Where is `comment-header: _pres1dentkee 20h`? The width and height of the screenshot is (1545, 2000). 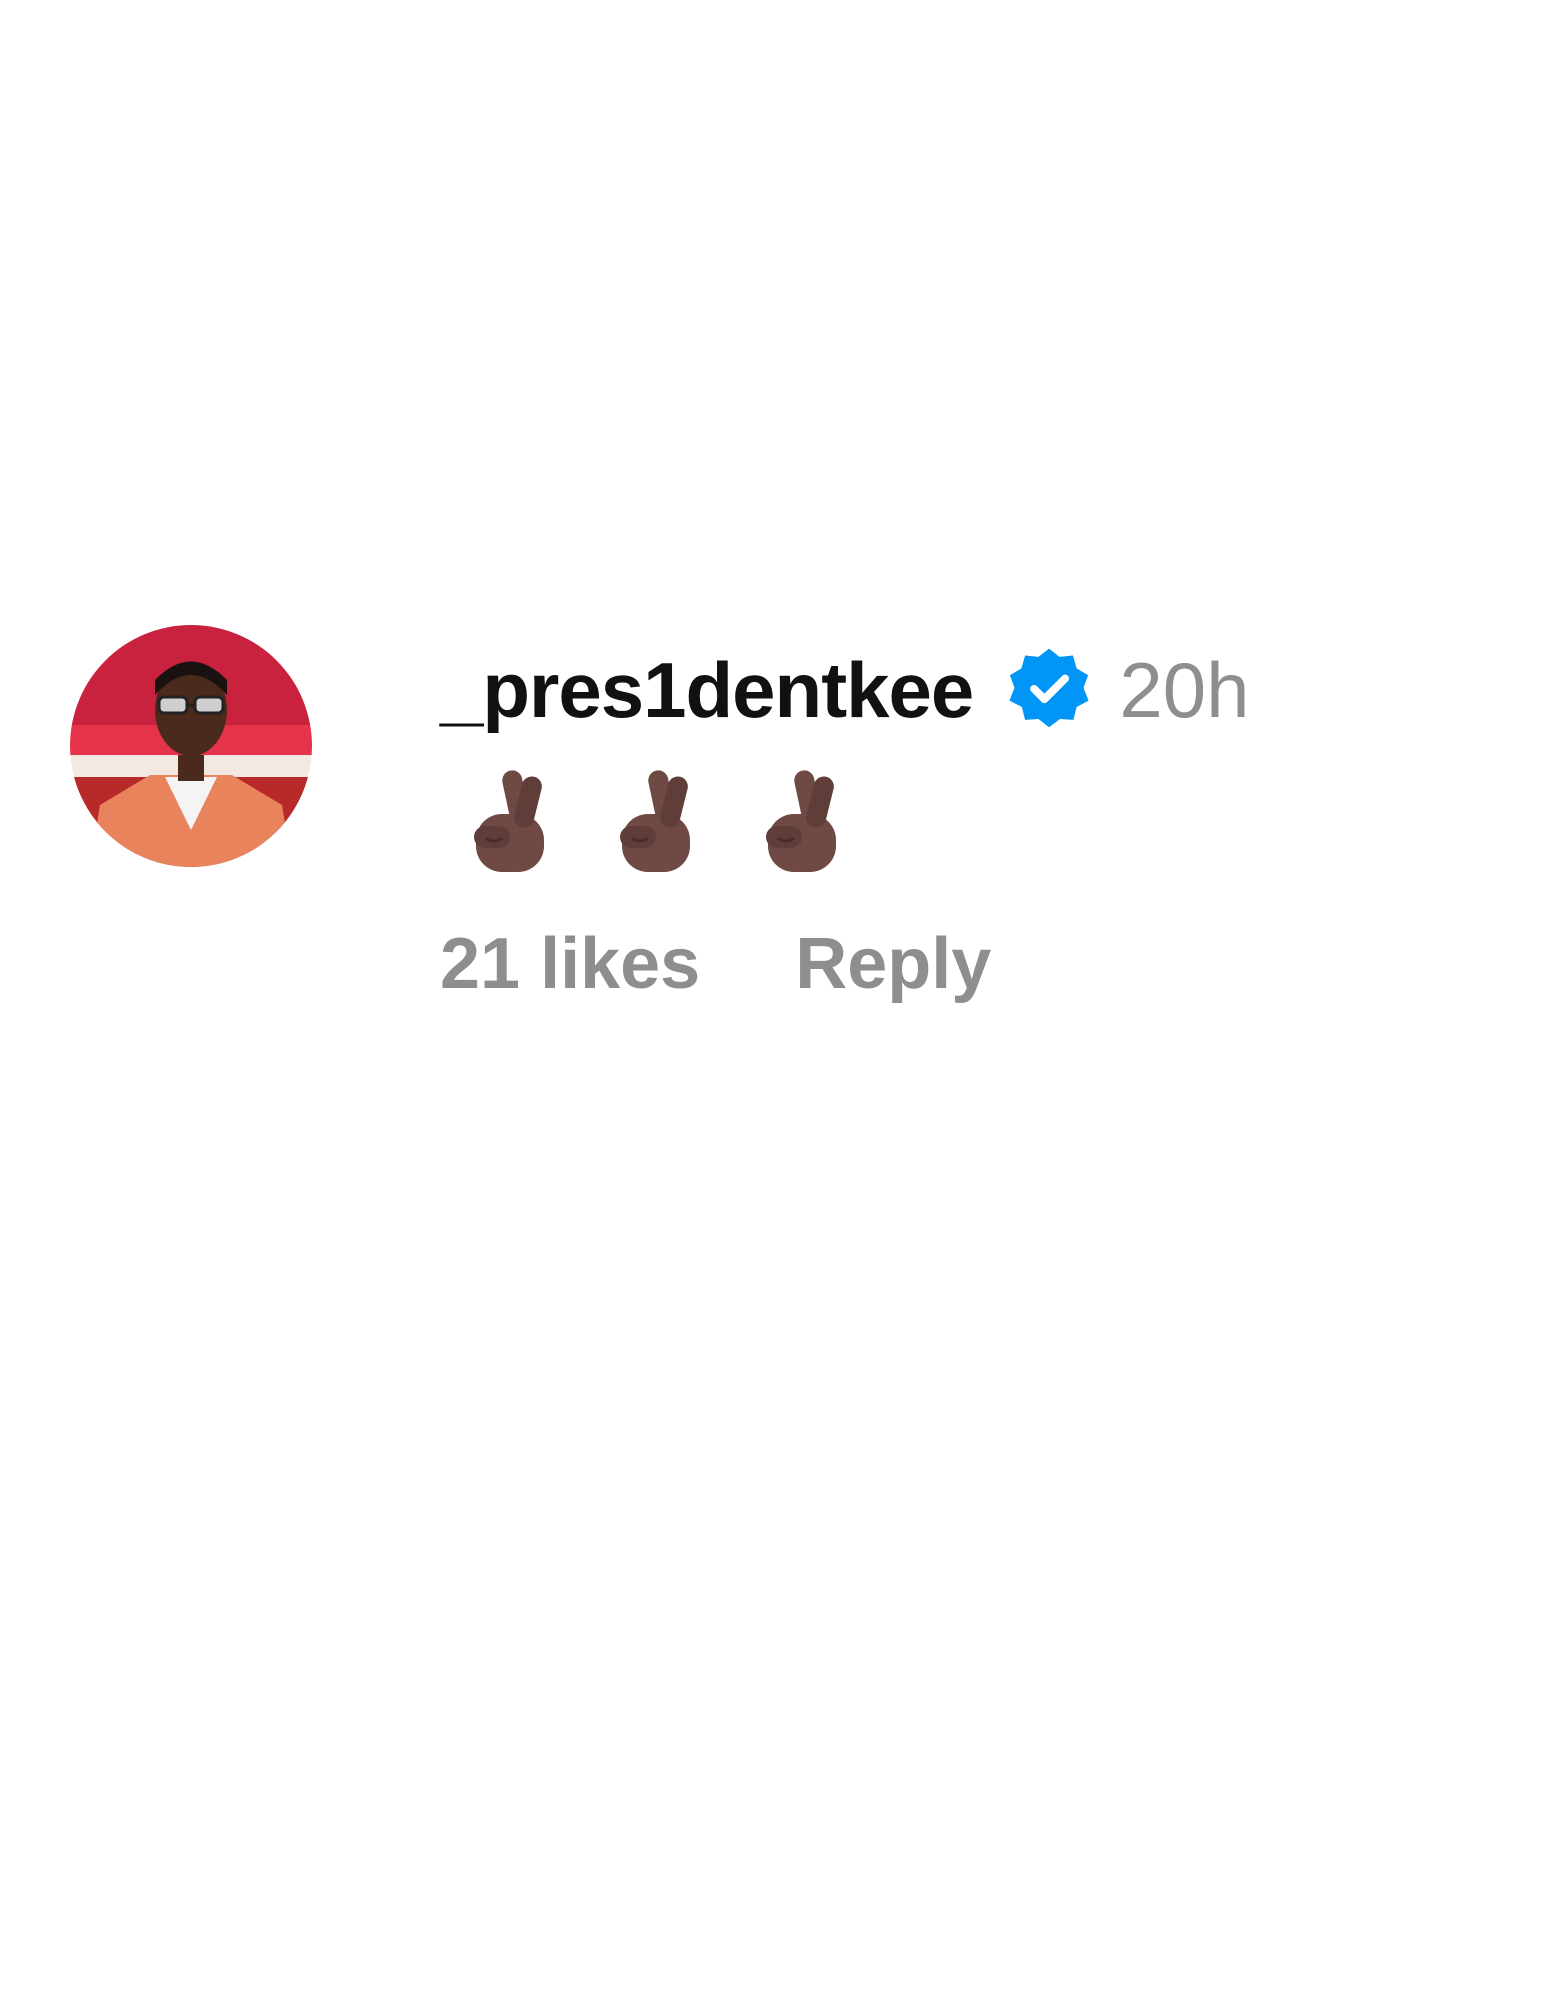
comment-header: _pres1dentkee 20h is located at coordinates (844, 690).